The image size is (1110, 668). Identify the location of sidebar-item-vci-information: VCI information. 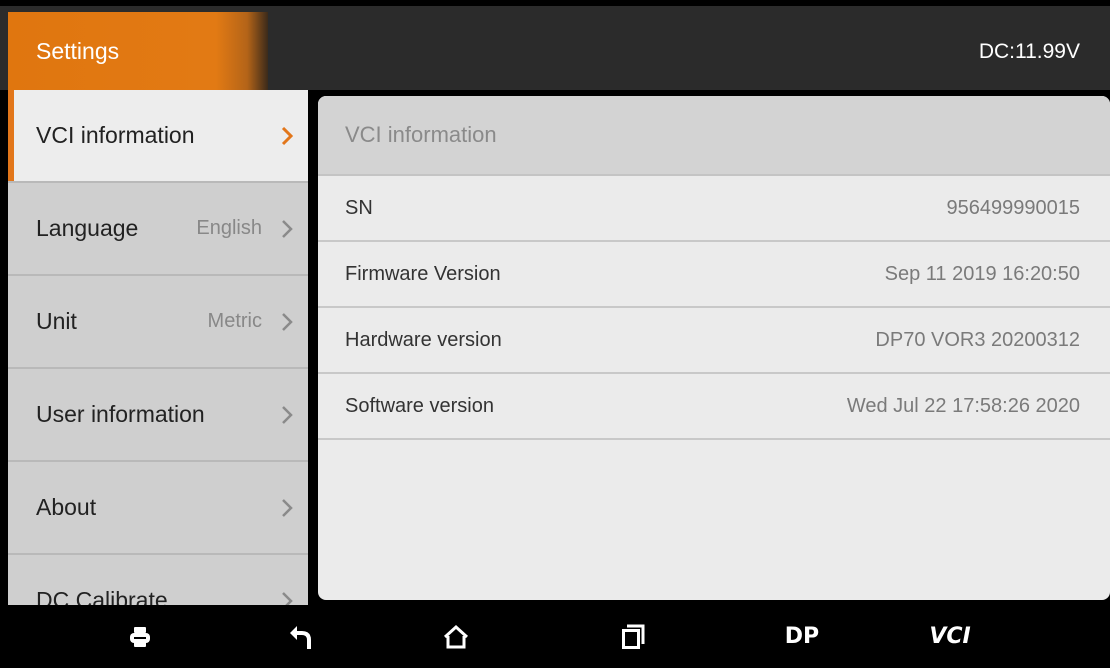
(158, 136).